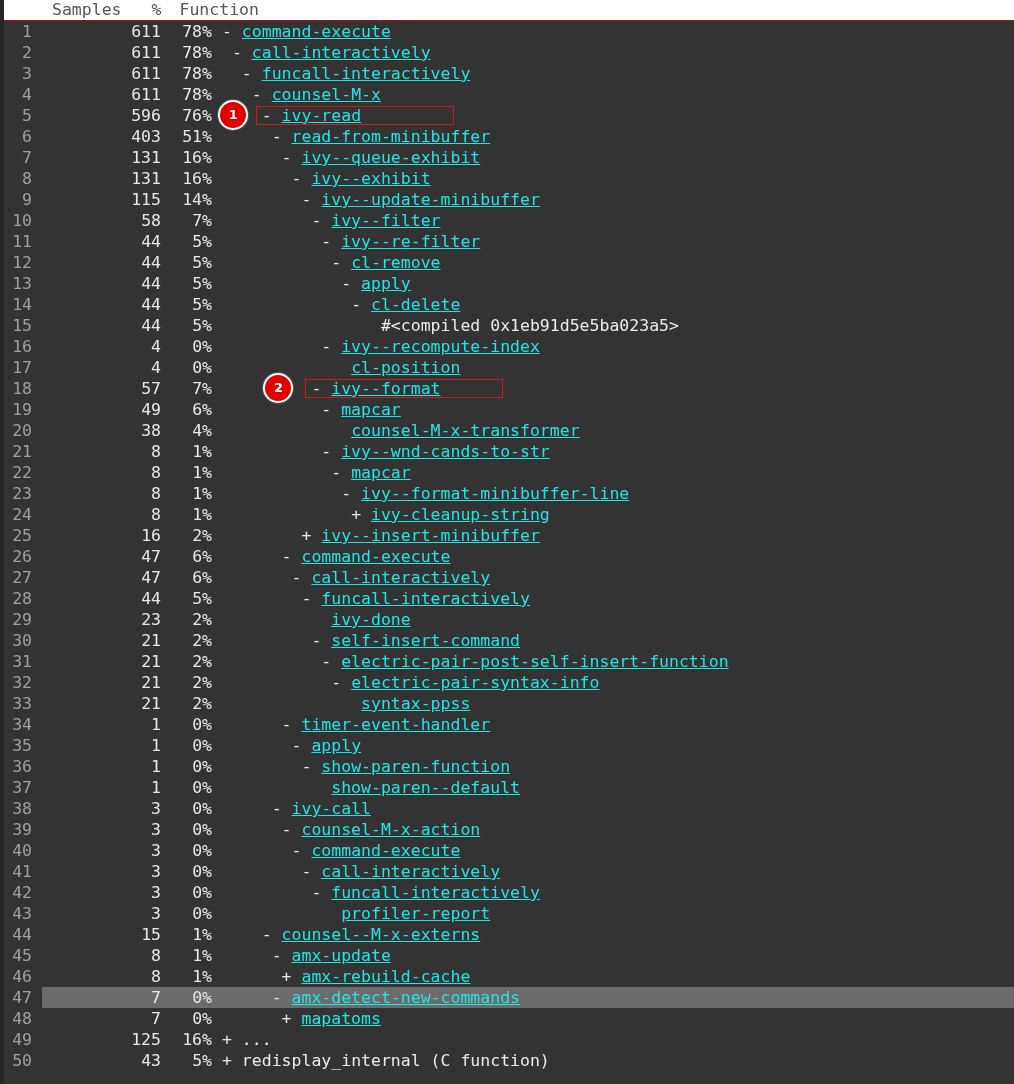 This screenshot has width=1014, height=1084. Describe the element at coordinates (87, 10) in the screenshot. I see `column-header: Samples` at that location.